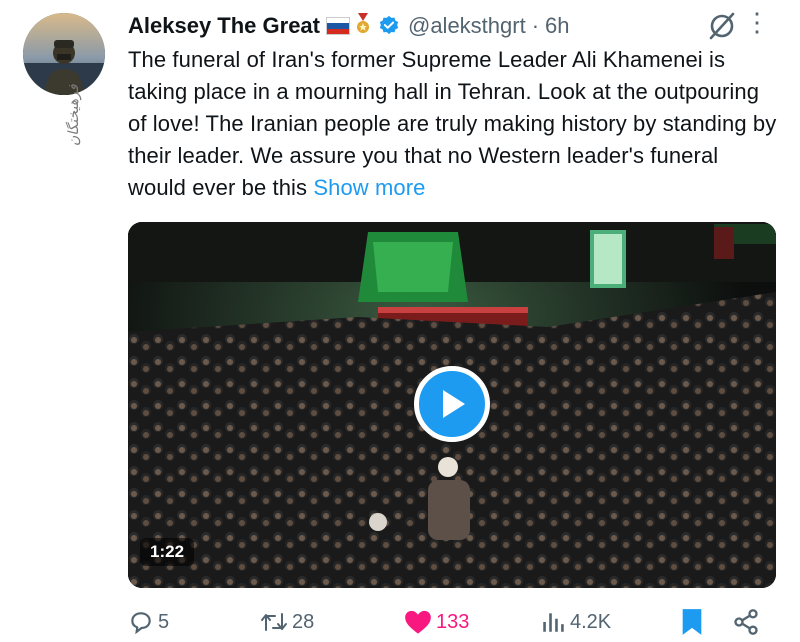 The width and height of the screenshot is (800, 642). What do you see at coordinates (722, 26) in the screenshot?
I see `grok-icon` at bounding box center [722, 26].